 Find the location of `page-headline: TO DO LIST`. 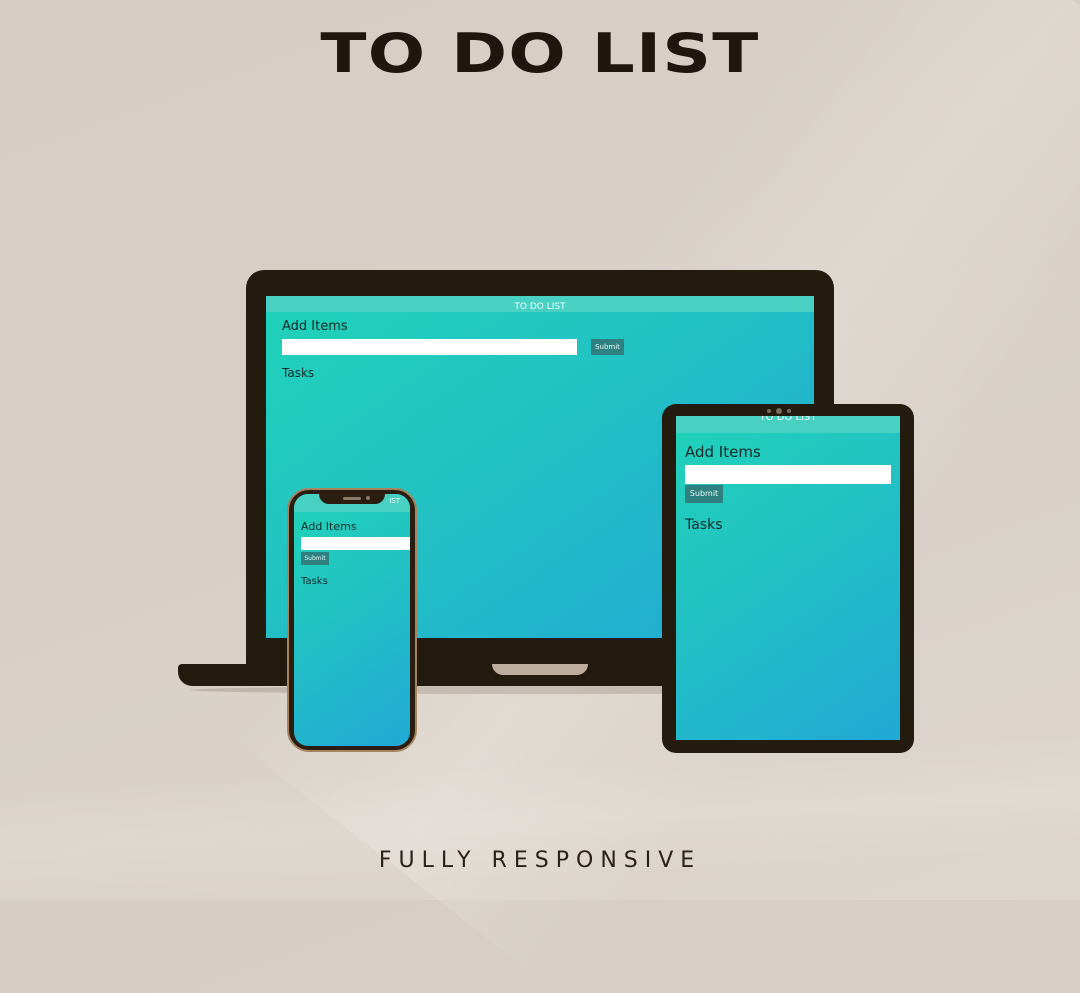

page-headline: TO DO LIST is located at coordinates (540, 53).